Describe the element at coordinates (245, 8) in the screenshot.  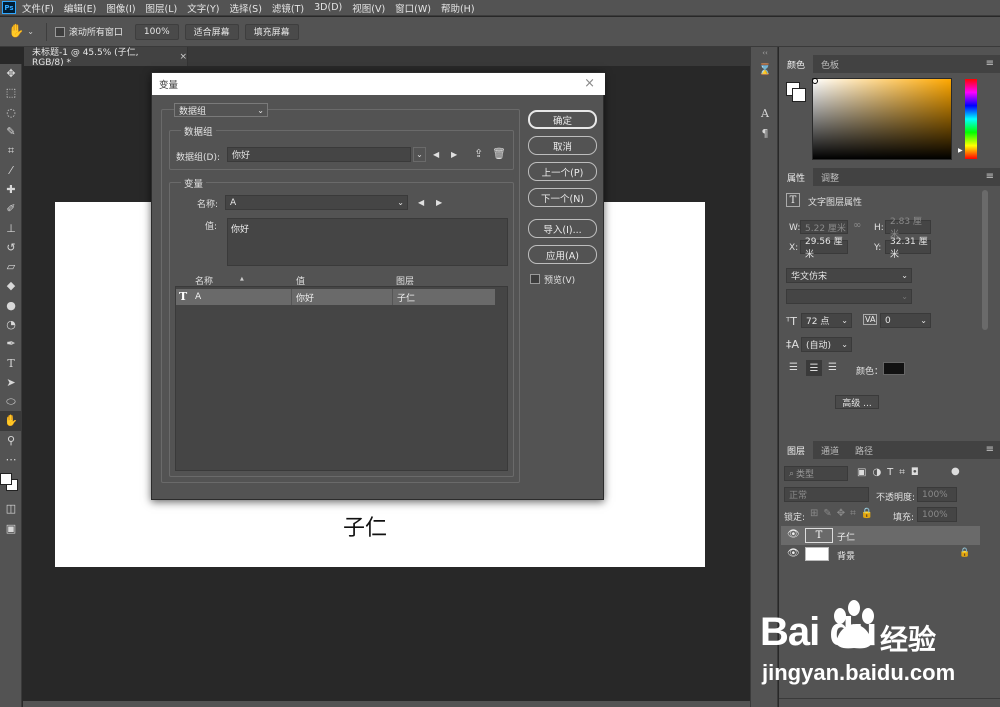
I see `menu-select: 选择(S)` at that location.